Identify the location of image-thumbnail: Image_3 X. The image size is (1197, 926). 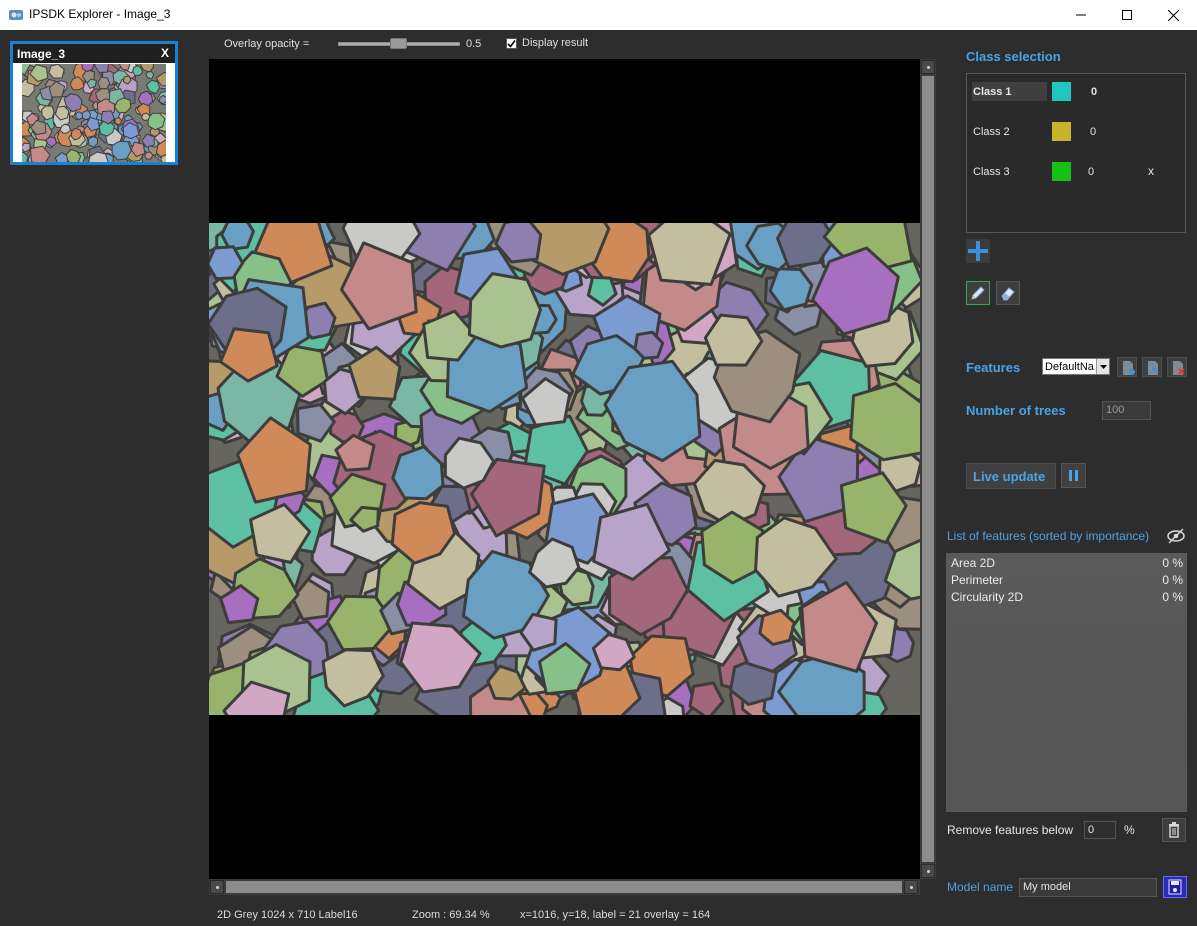
(94, 103).